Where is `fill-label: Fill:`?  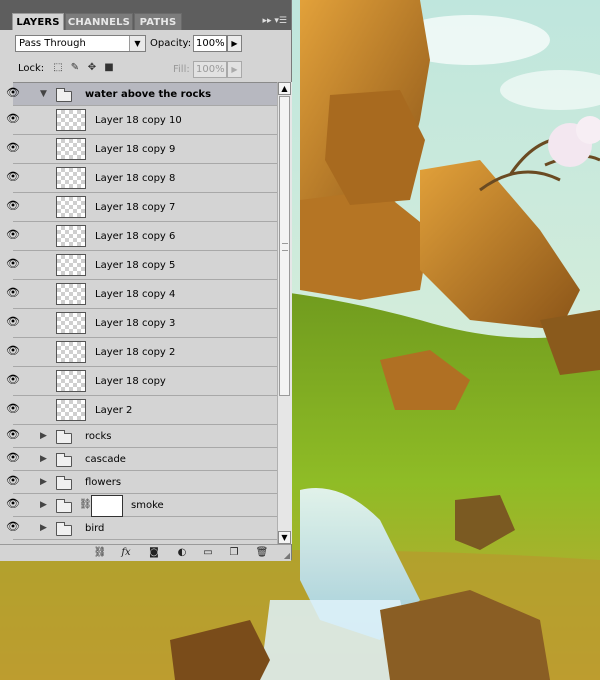
fill-label: Fill: is located at coordinates (181, 69).